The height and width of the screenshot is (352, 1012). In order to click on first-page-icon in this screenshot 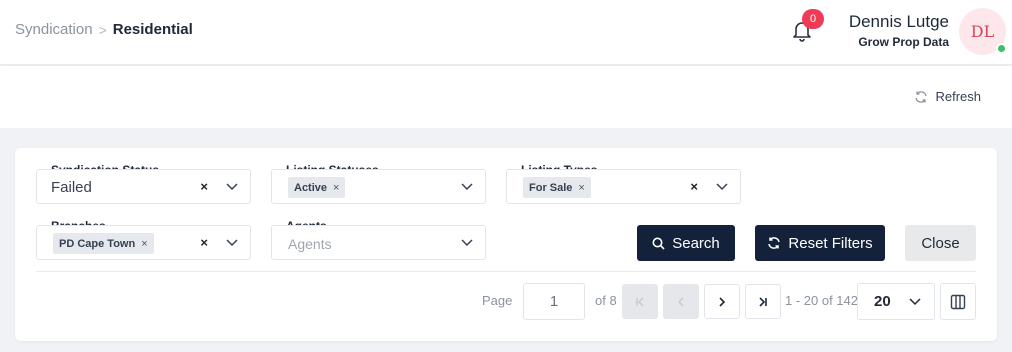, I will do `click(640, 301)`.